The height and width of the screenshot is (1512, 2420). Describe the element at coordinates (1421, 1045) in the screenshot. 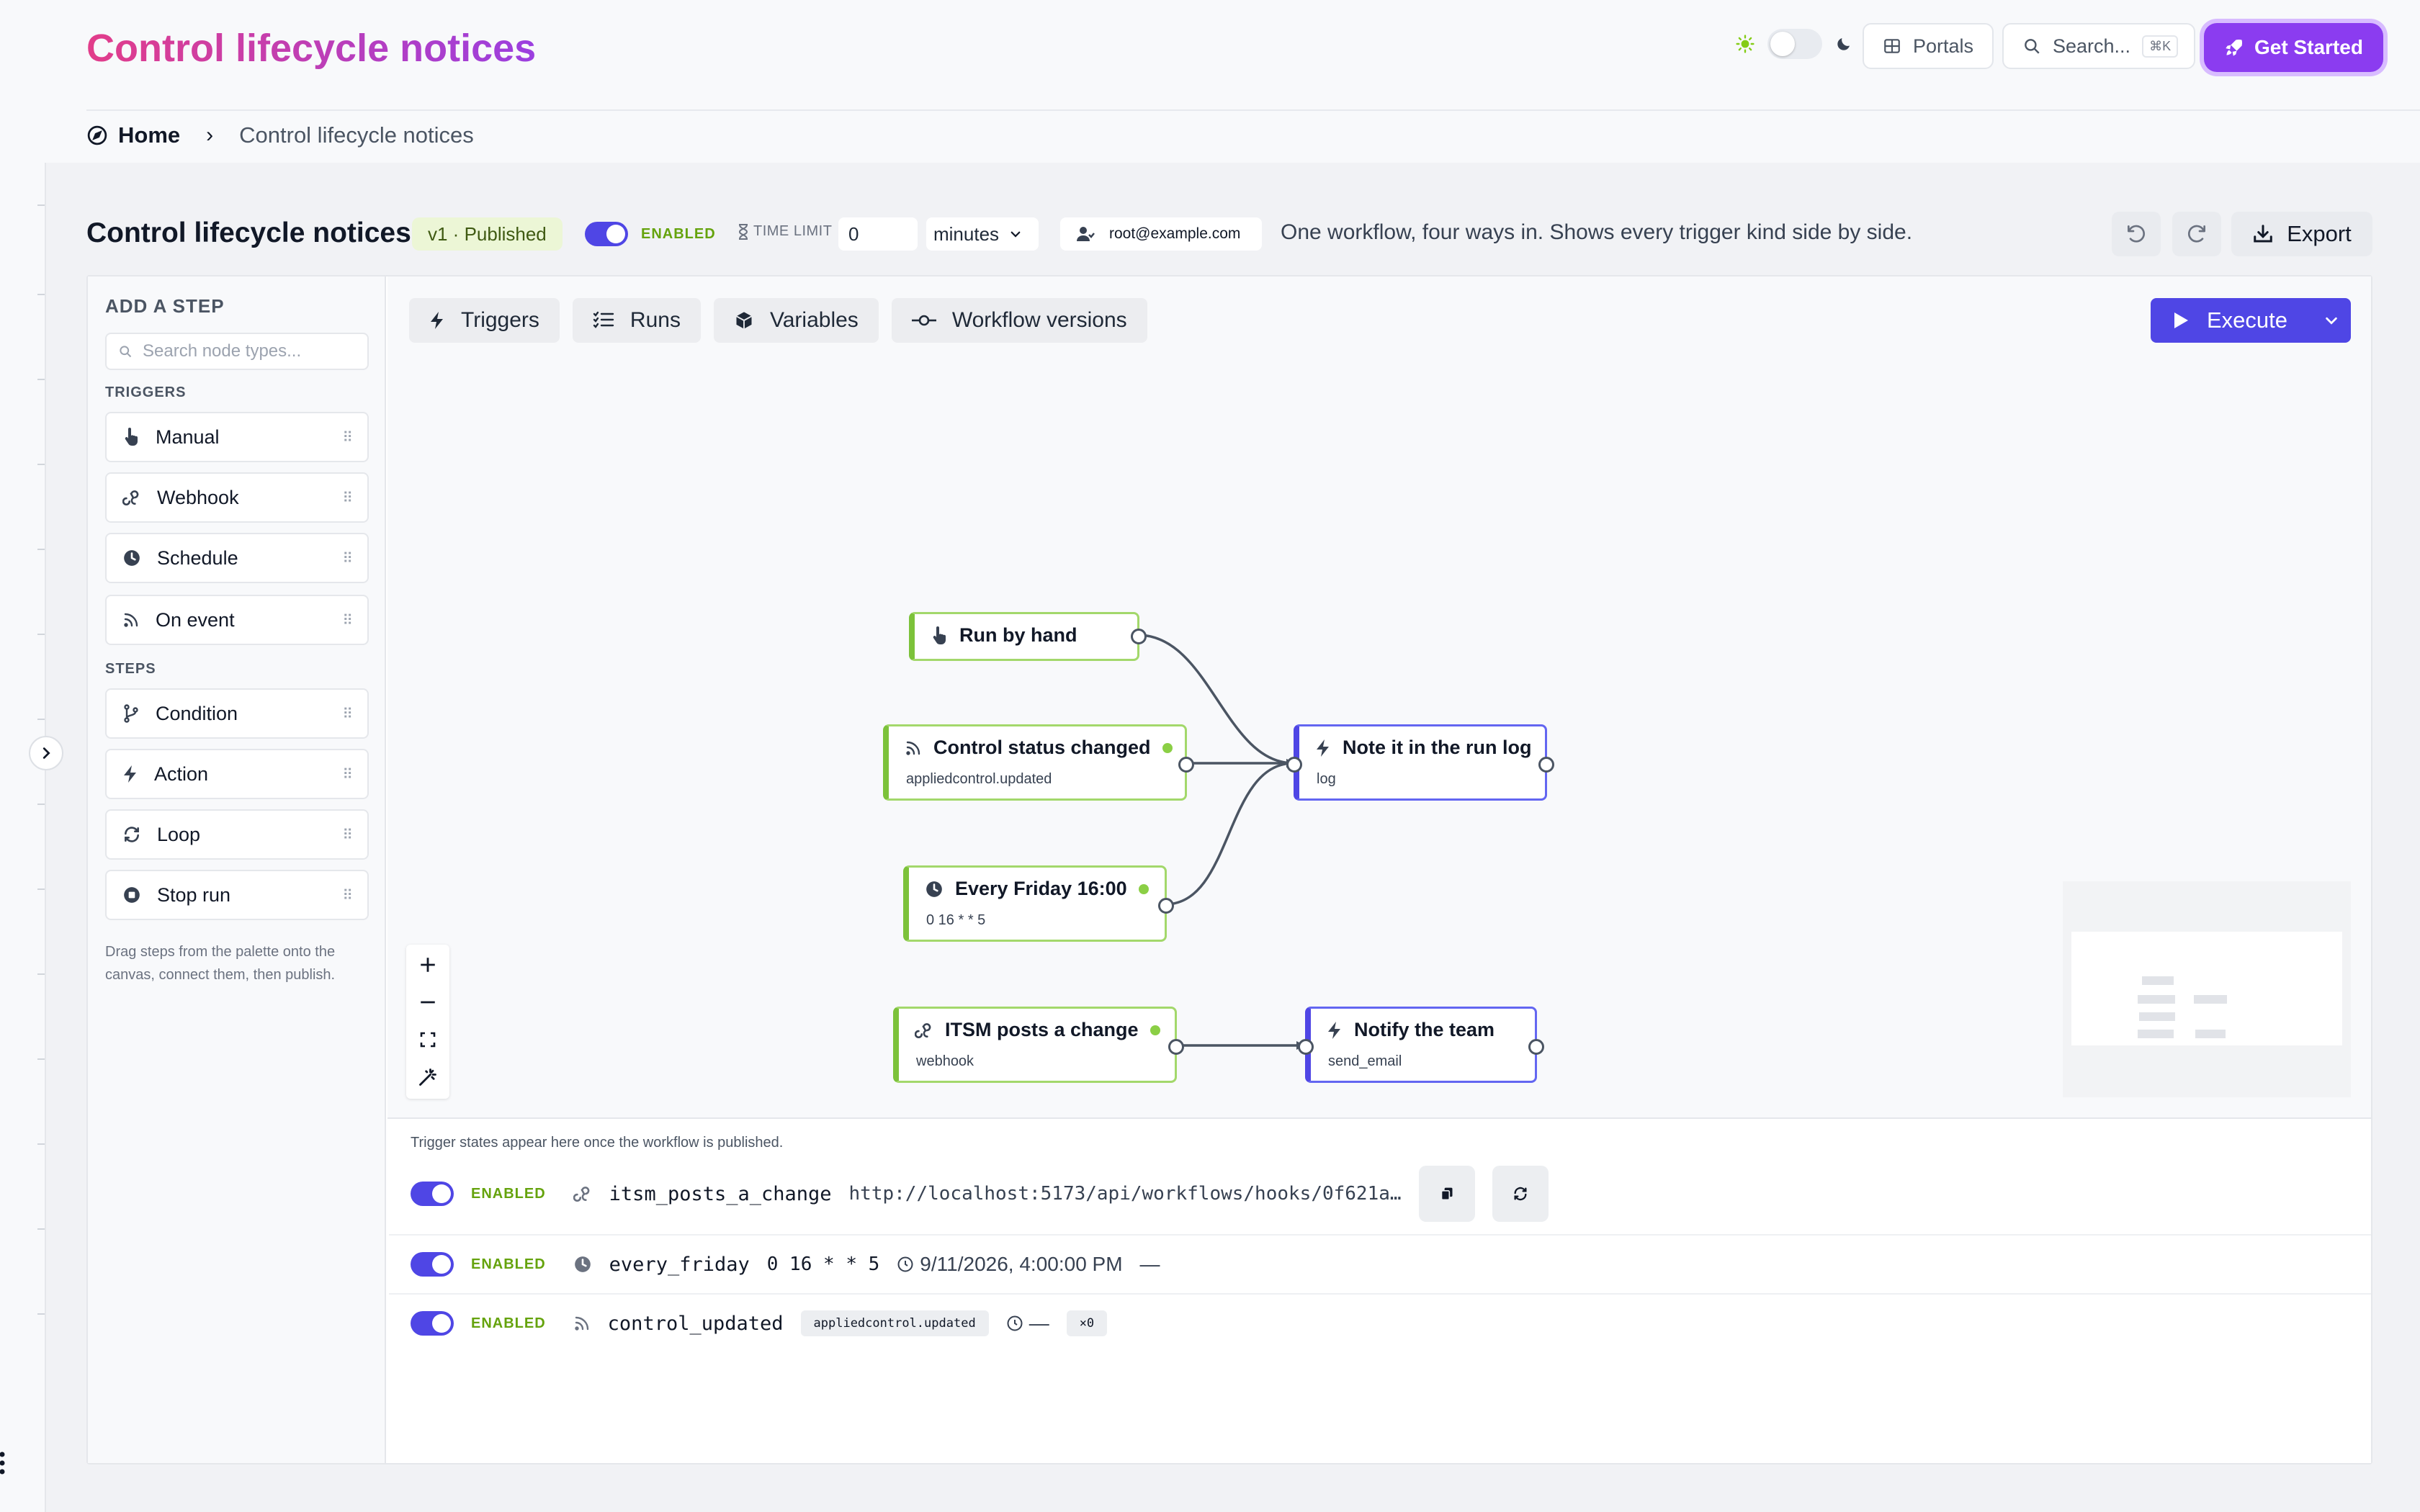

I see `node-notify-team: Notify the team send_email` at that location.